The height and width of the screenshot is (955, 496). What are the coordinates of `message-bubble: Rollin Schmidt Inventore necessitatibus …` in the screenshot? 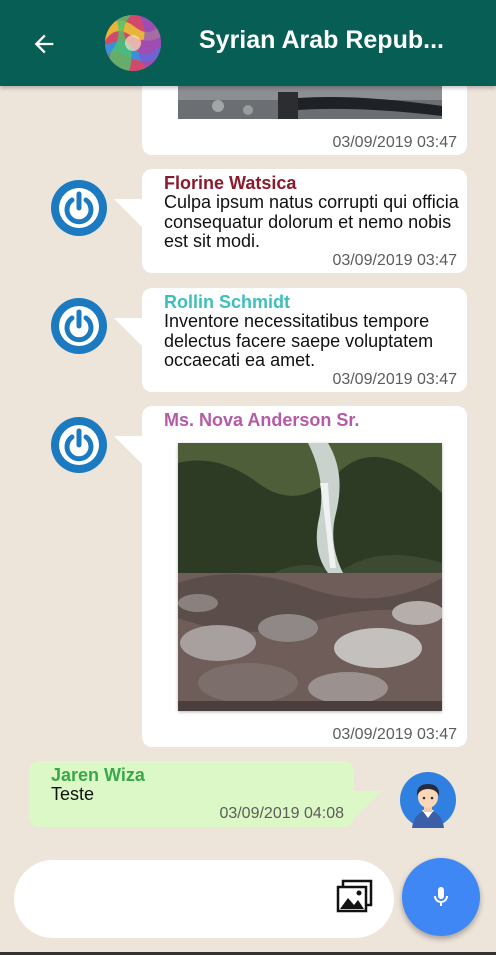 It's located at (290, 340).